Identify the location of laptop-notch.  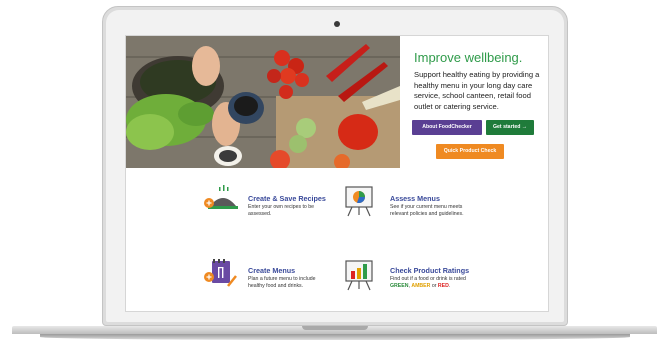
(335, 328).